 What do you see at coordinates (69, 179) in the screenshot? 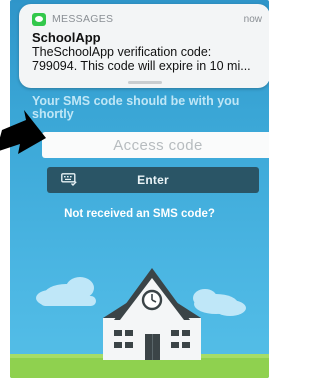
I see `keyboard-check-icon` at bounding box center [69, 179].